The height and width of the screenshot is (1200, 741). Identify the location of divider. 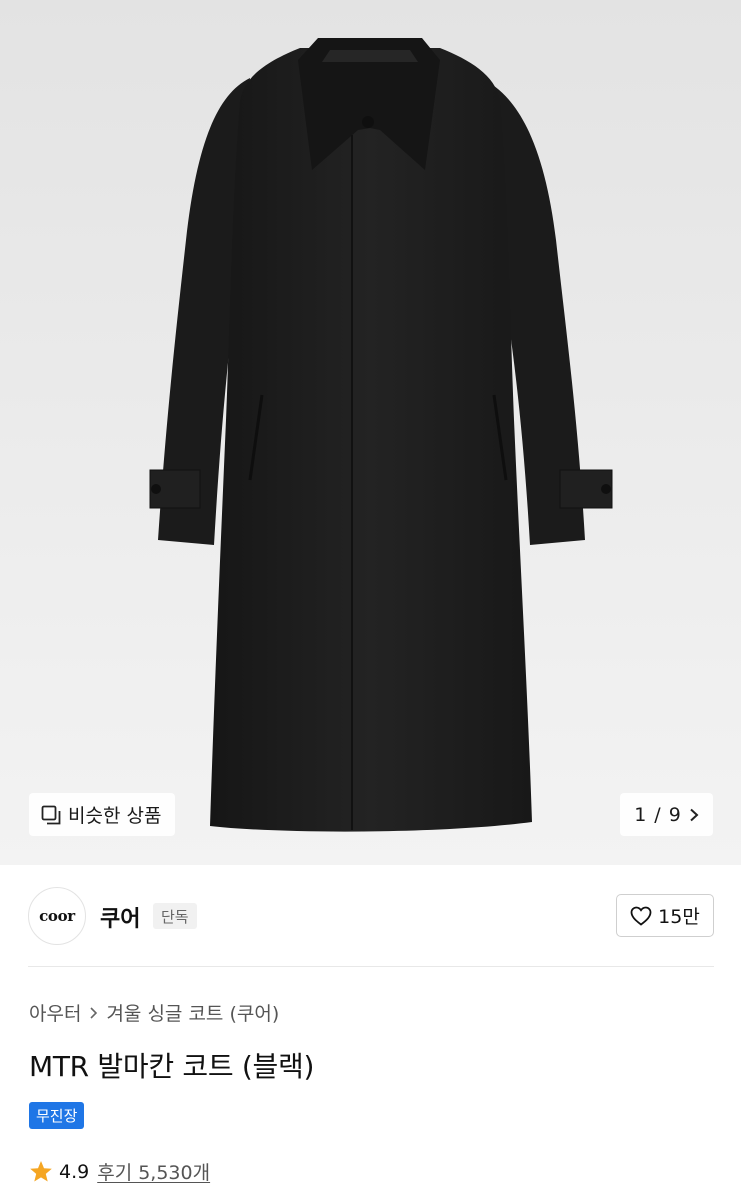
(371, 966).